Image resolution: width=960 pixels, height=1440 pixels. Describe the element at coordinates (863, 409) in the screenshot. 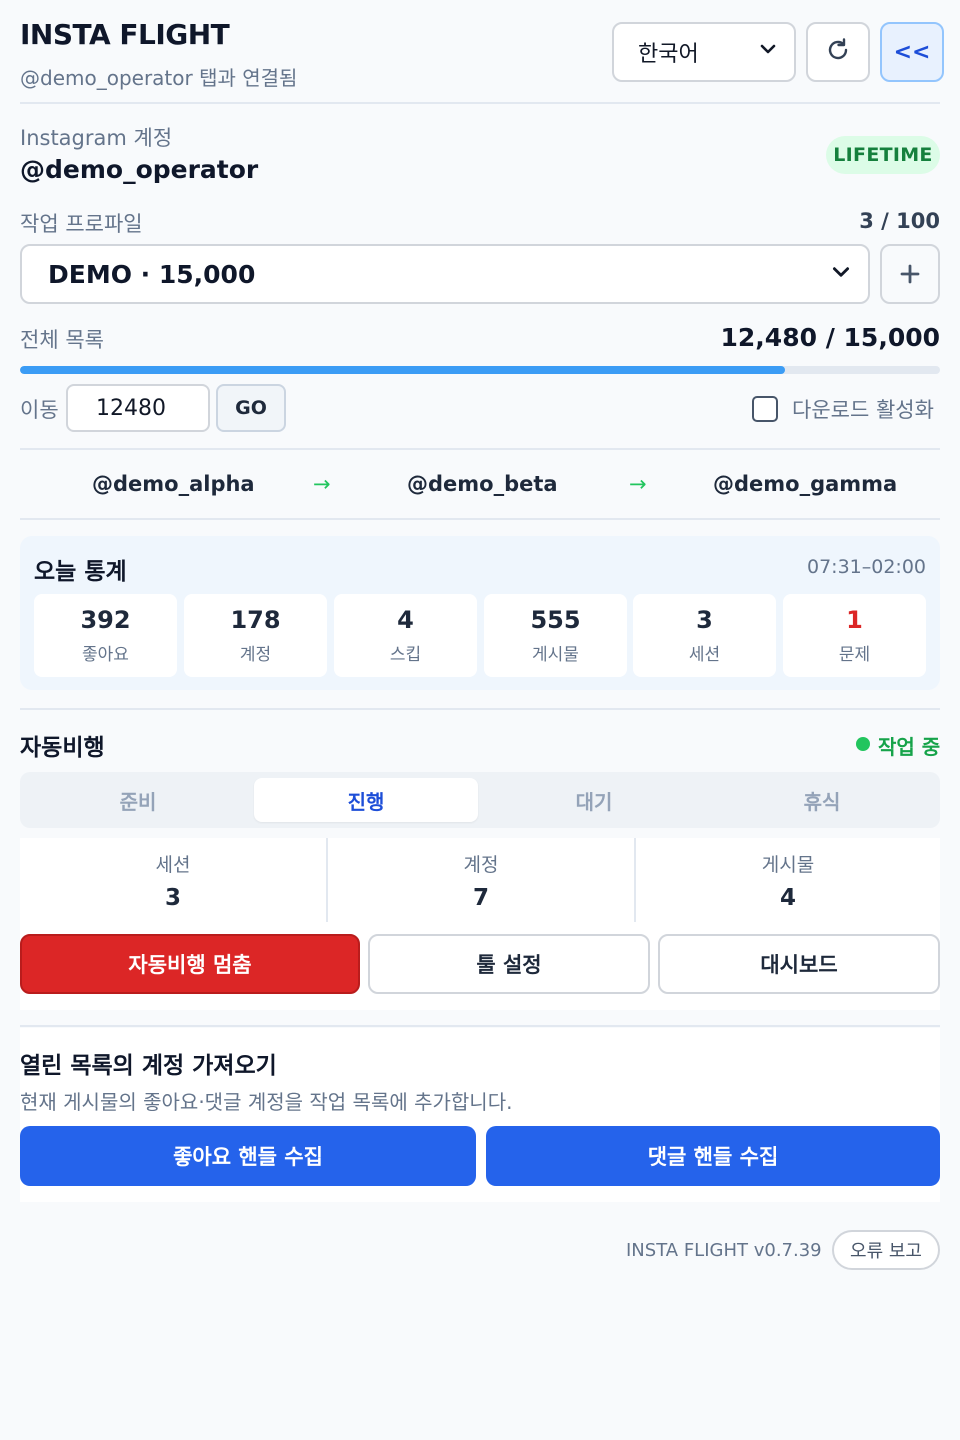

I see `download-label: 다운로드 활성화` at that location.